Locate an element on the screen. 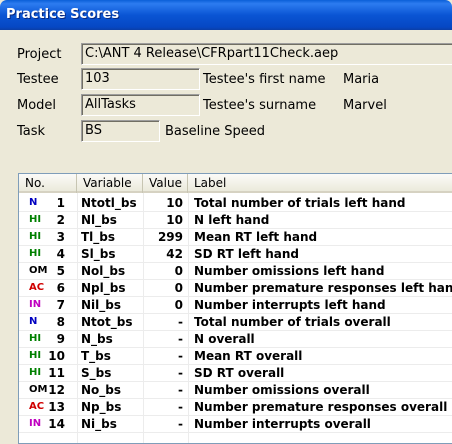 This screenshot has width=452, height=444. row-variable: Nl_bs is located at coordinates (99, 220).